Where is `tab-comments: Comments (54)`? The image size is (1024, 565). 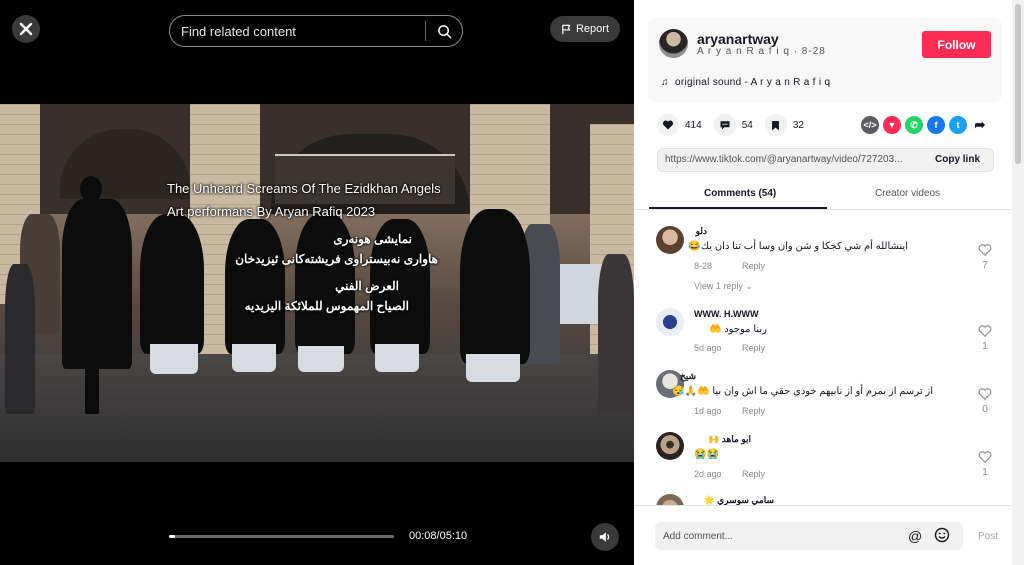
tab-comments: Comments (54) is located at coordinates (740, 193).